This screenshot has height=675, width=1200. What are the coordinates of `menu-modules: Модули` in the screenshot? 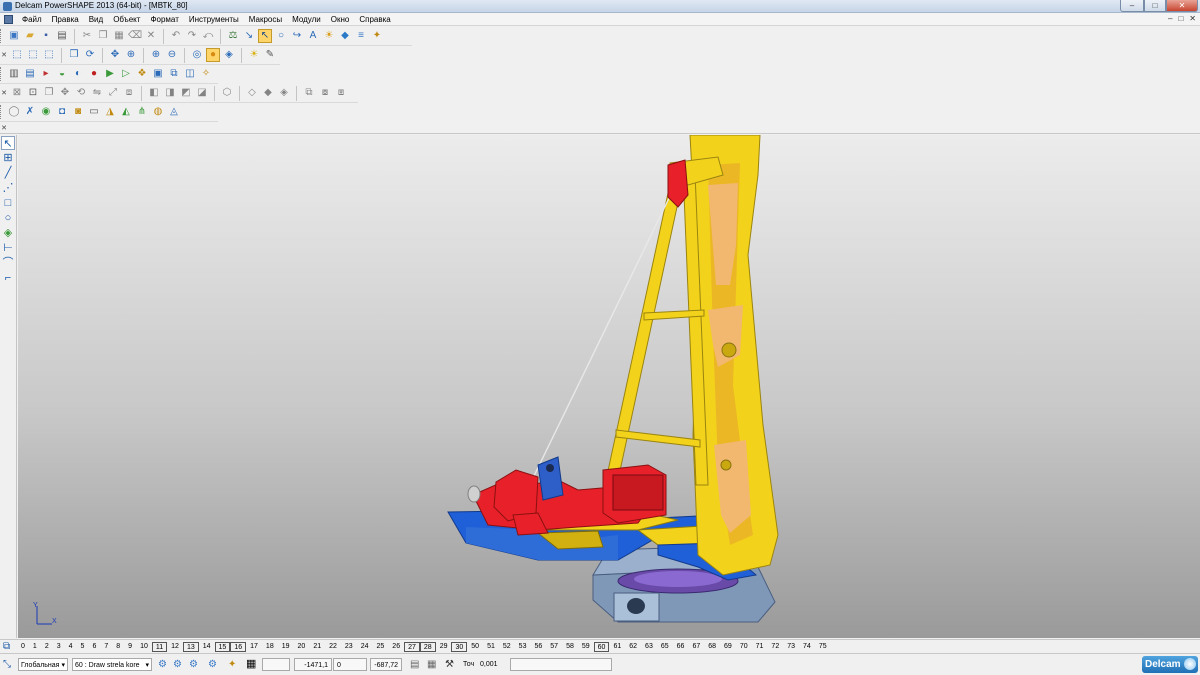 It's located at (306, 19).